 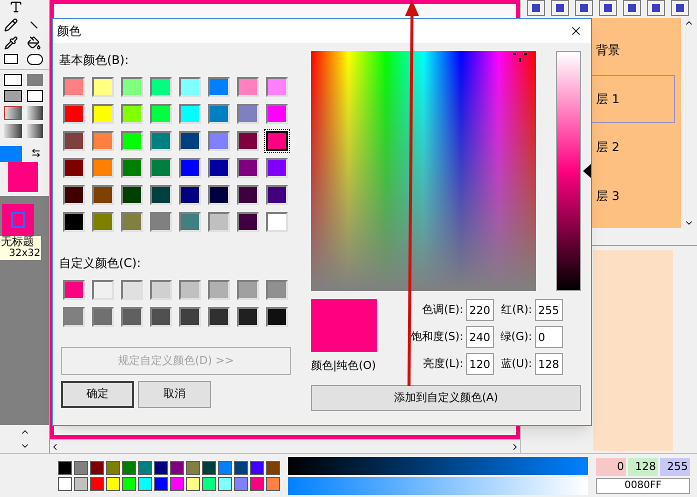 I want to click on fill-style-icon, so click(x=13, y=96).